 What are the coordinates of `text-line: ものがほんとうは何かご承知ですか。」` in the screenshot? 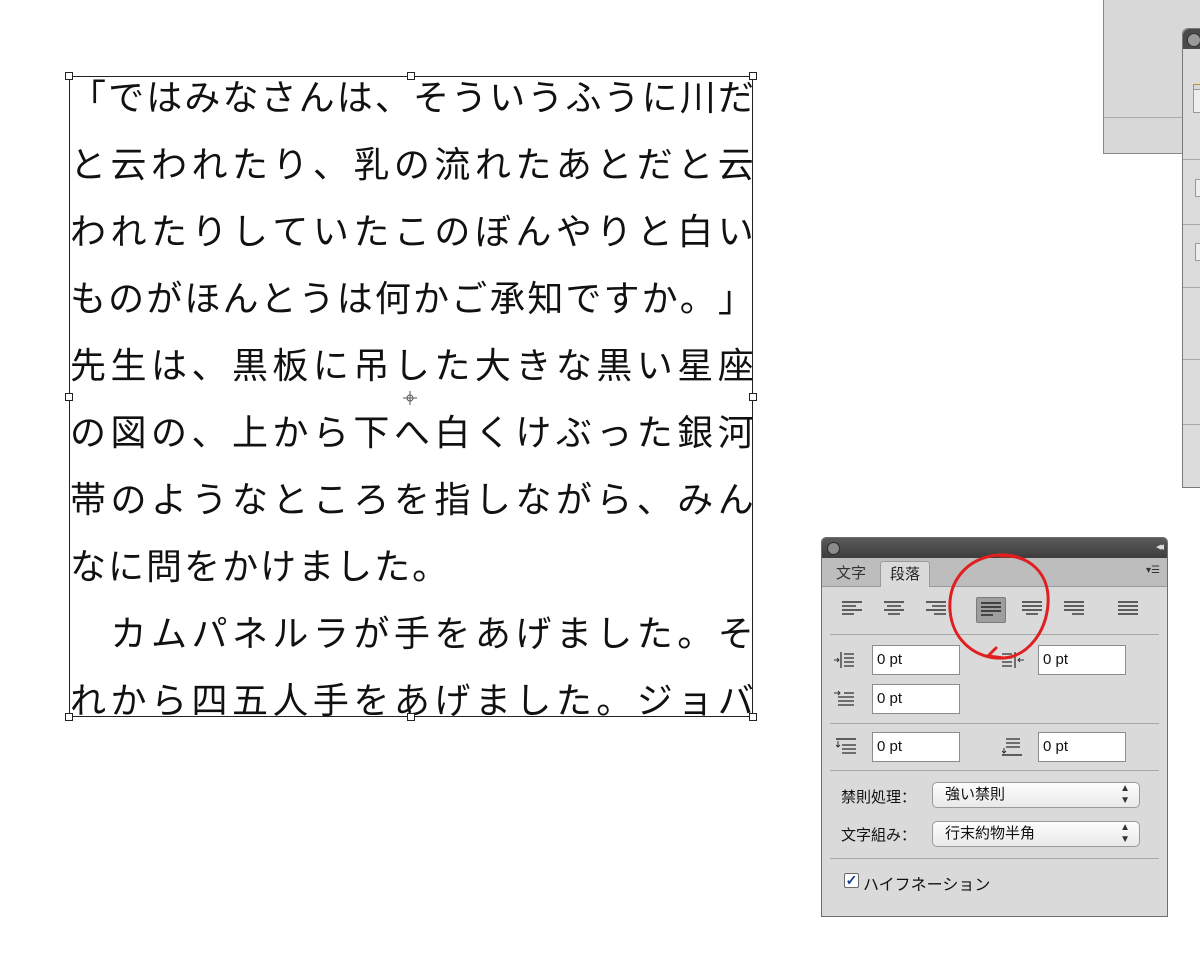 It's located at (412, 299).